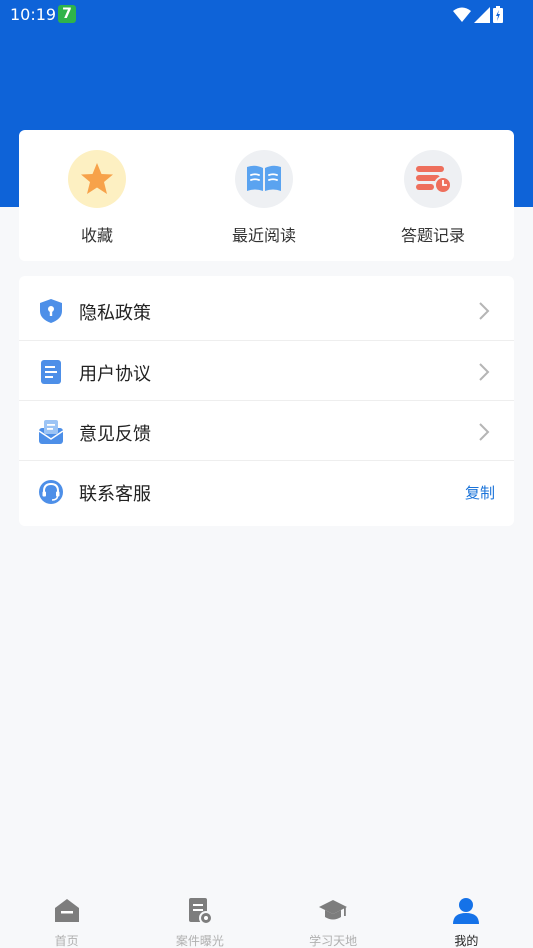  I want to click on tab-label: 首页, so click(66, 941).